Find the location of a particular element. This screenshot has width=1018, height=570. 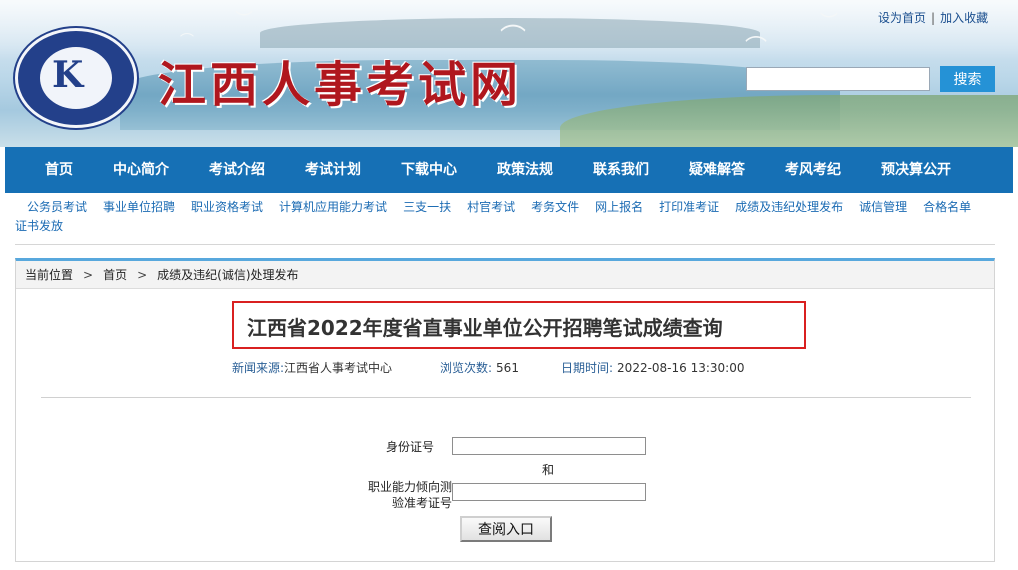

article-title: 江西省2022年度省直事业单位公开招聘笔试成绩查询 is located at coordinates (485, 328).